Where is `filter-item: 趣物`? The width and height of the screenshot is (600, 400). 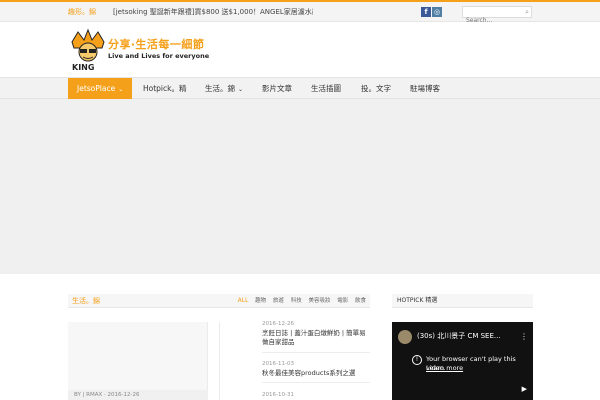 filter-item: 趣物 is located at coordinates (260, 301).